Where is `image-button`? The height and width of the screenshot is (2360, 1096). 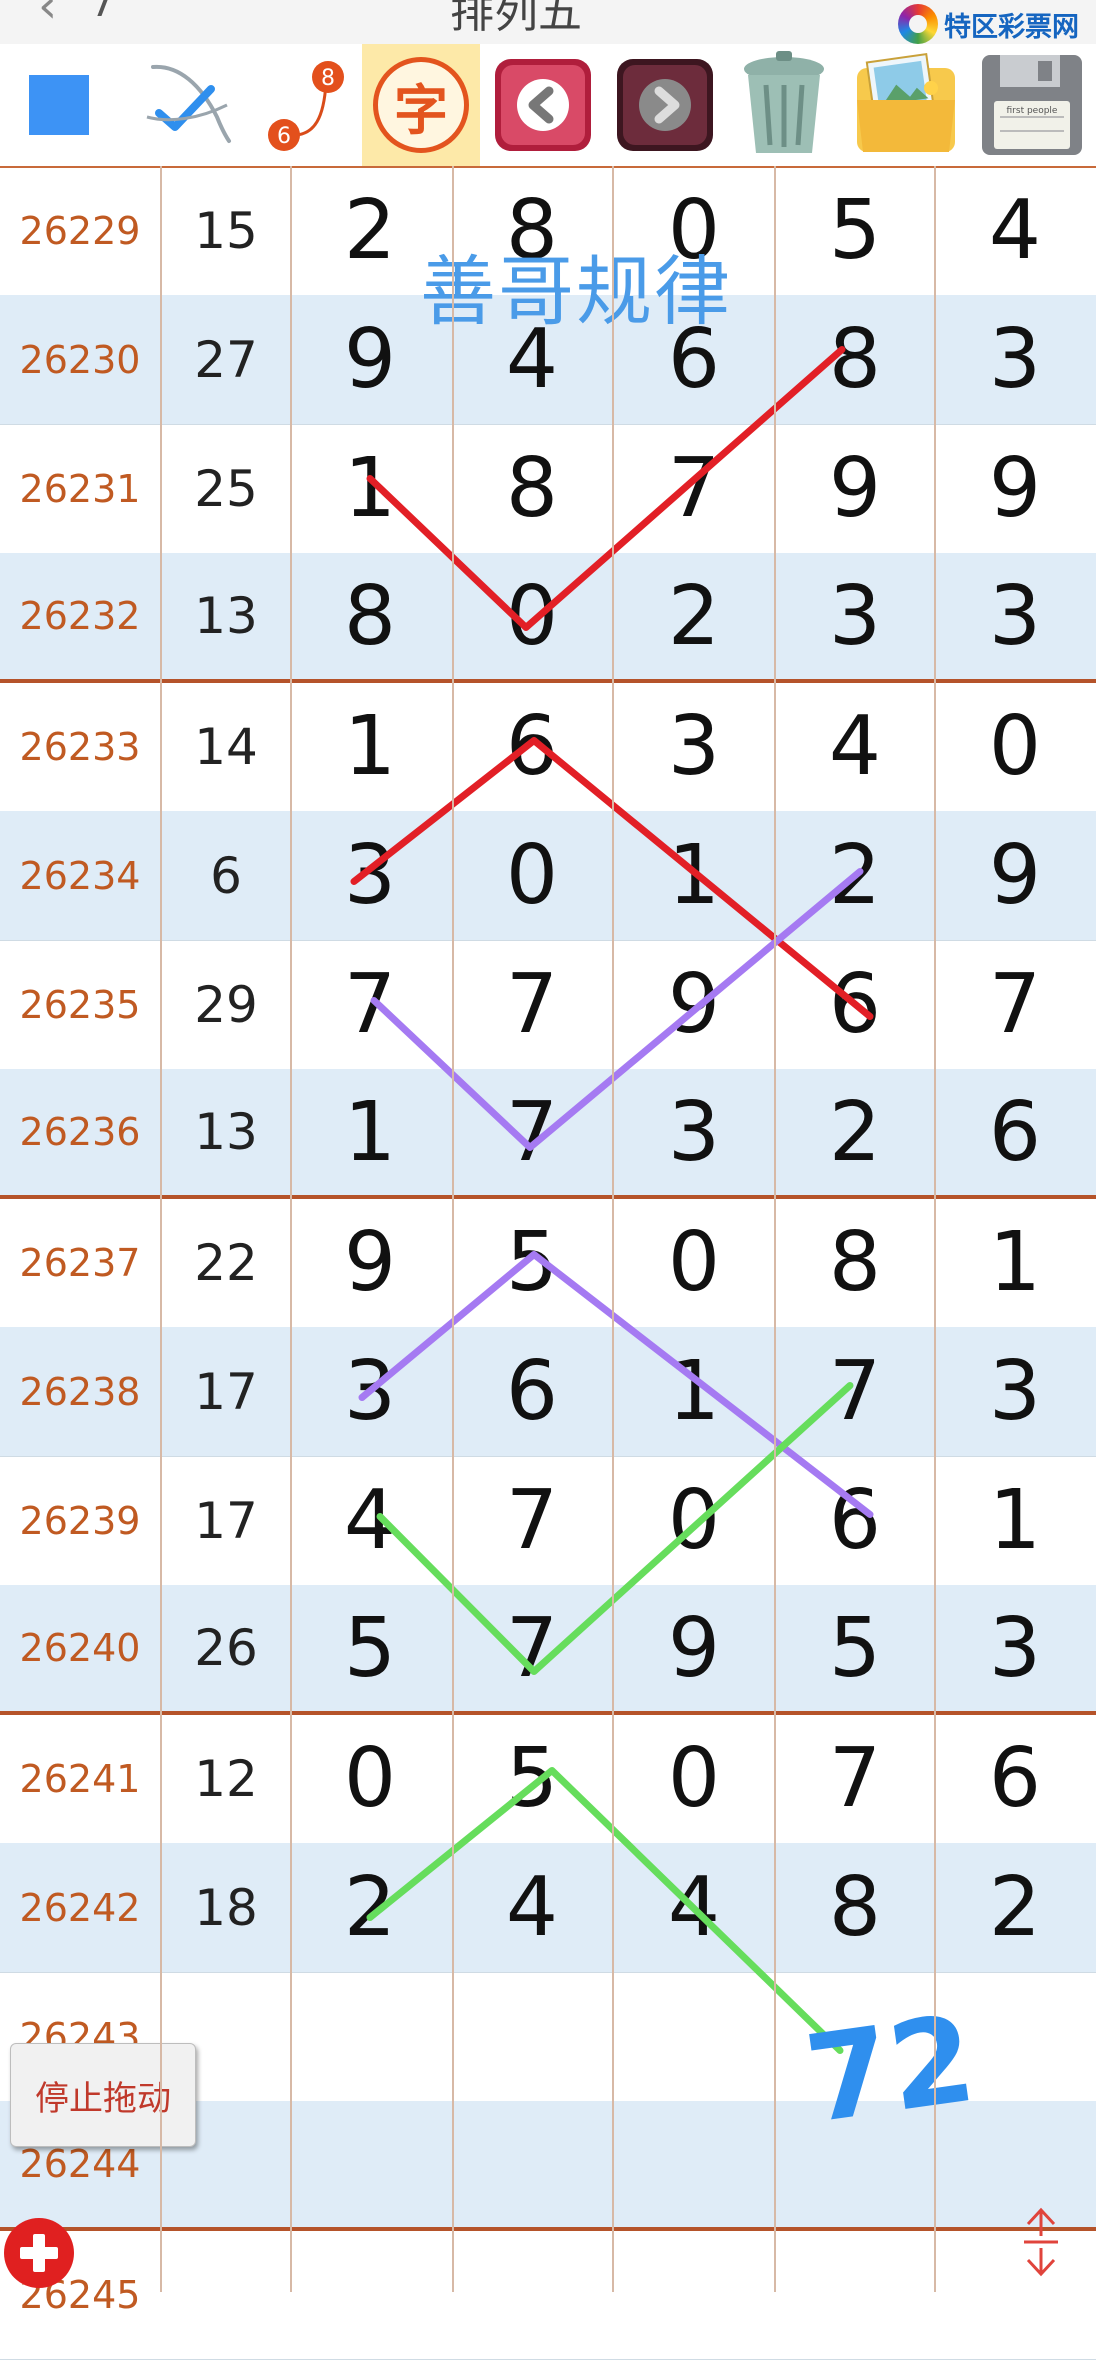 image-button is located at coordinates (906, 105).